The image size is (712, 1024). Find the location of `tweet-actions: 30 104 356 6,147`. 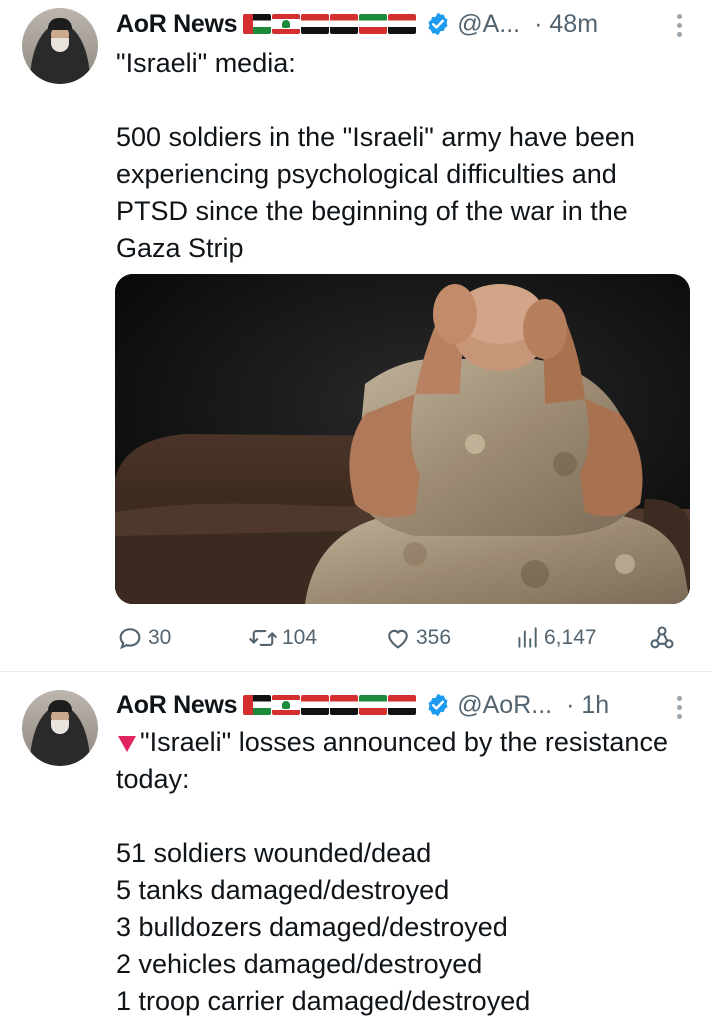

tweet-actions: 30 104 356 6,147 is located at coordinates (401, 638).